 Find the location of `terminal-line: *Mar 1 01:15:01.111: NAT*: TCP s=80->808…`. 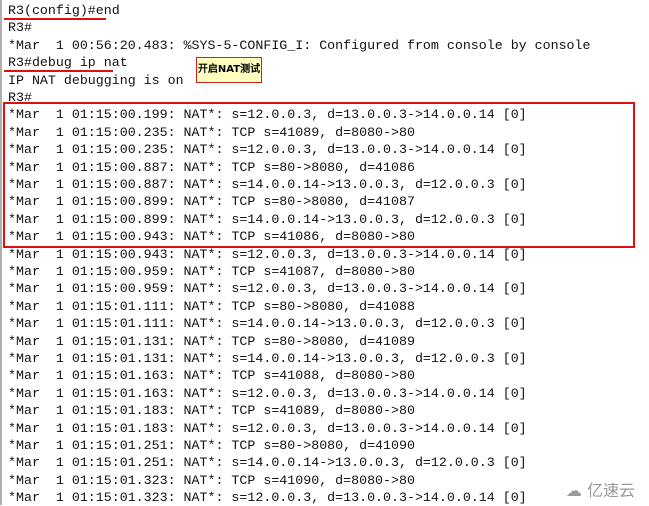

terminal-line: *Mar 1 01:15:01.111: NAT*: TCP s=80->808… is located at coordinates (211, 306).